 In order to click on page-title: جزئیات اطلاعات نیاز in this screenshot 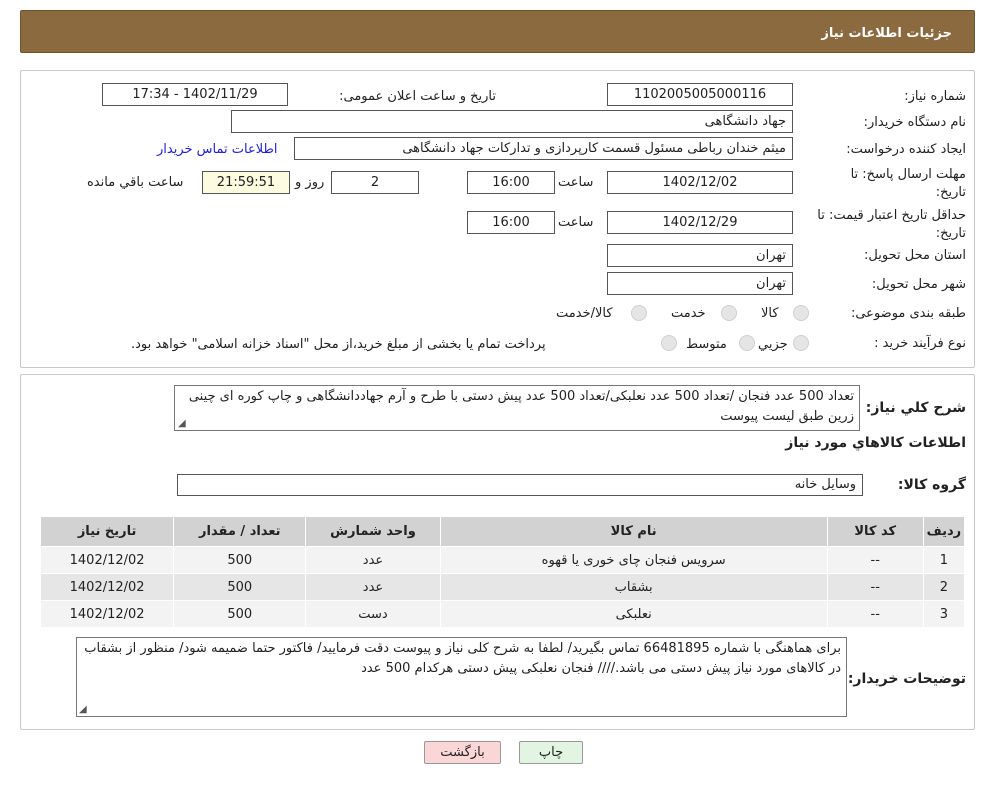, I will do `click(886, 33)`.